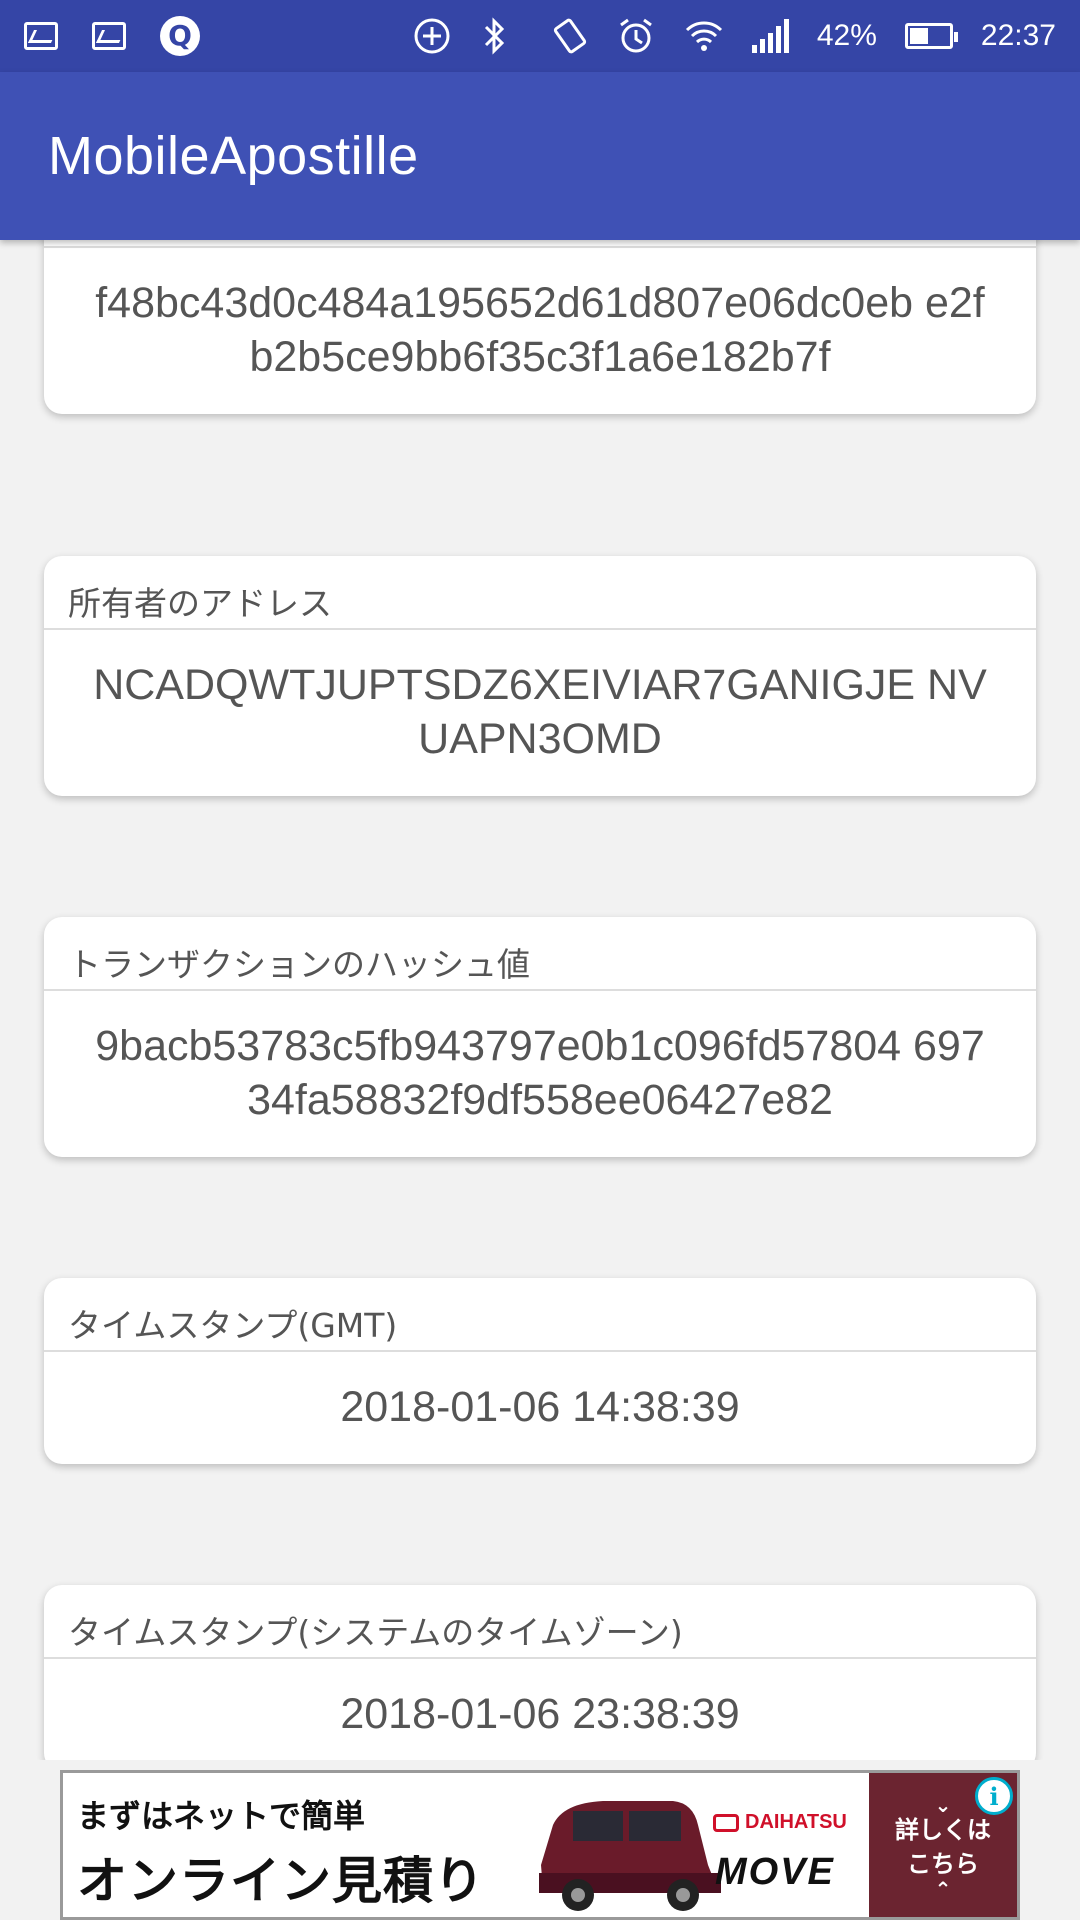 The image size is (1080, 1920). I want to click on vibrate-icon, so click(568, 36).